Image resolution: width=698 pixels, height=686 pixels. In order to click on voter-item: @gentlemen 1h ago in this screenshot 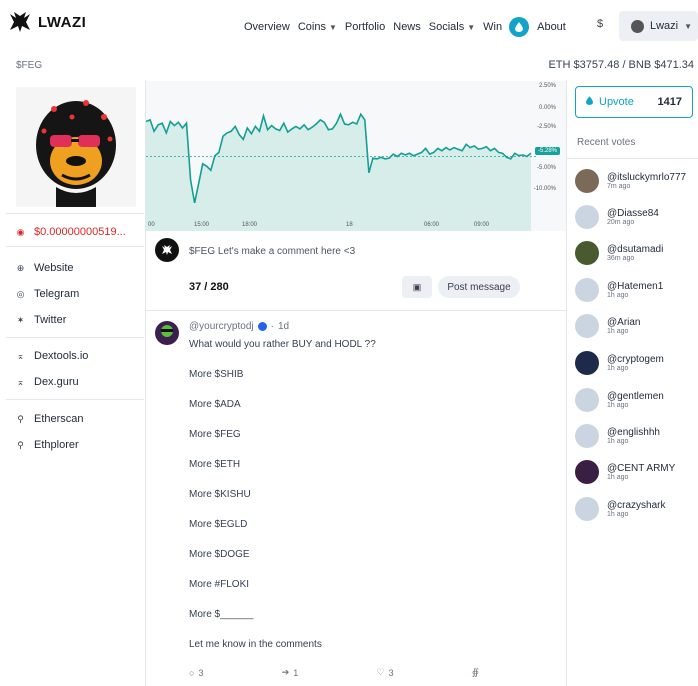, I will do `click(619, 400)`.